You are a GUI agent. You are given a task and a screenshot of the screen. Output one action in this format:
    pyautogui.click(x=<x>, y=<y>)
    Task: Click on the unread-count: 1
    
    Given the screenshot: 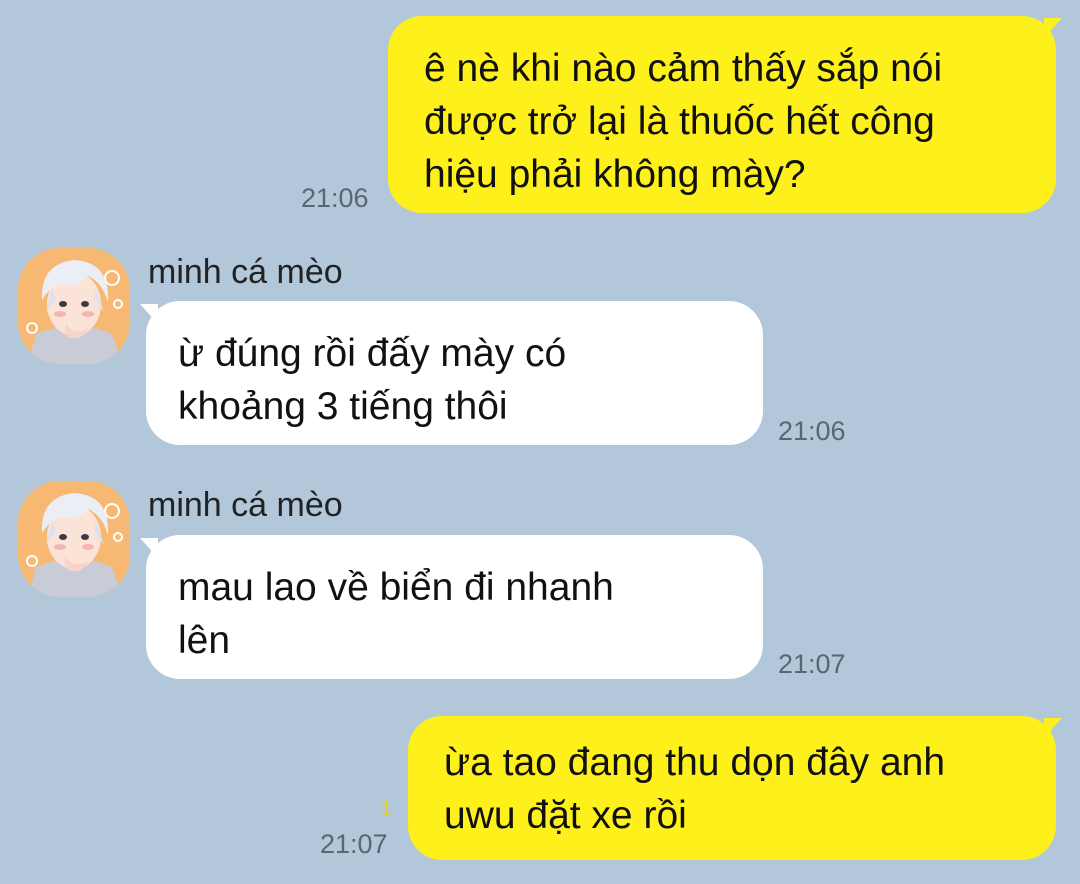 What is the action you would take?
    pyautogui.click(x=386, y=808)
    